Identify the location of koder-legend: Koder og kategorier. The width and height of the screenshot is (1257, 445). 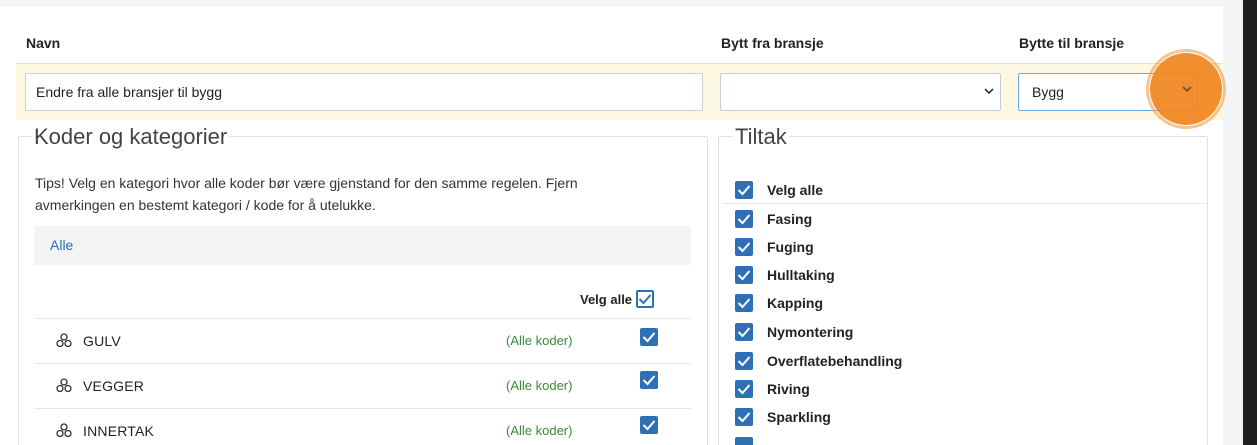
(131, 137).